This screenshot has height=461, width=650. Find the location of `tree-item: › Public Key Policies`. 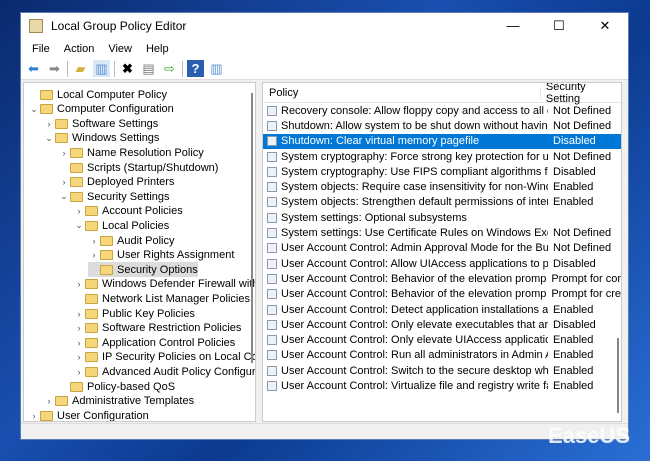

tree-item: › Public Key Policies is located at coordinates (134, 313).